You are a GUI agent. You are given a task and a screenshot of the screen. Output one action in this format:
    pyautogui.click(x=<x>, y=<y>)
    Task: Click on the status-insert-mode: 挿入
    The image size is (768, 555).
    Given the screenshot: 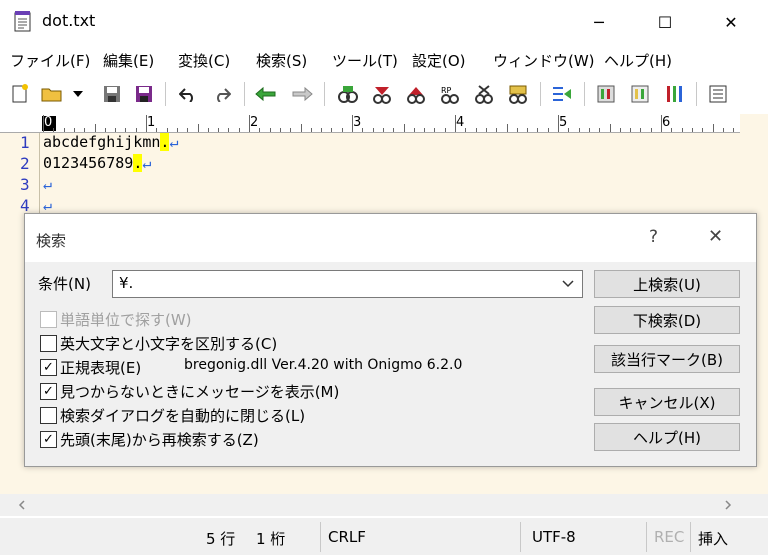 What is the action you would take?
    pyautogui.click(x=713, y=539)
    